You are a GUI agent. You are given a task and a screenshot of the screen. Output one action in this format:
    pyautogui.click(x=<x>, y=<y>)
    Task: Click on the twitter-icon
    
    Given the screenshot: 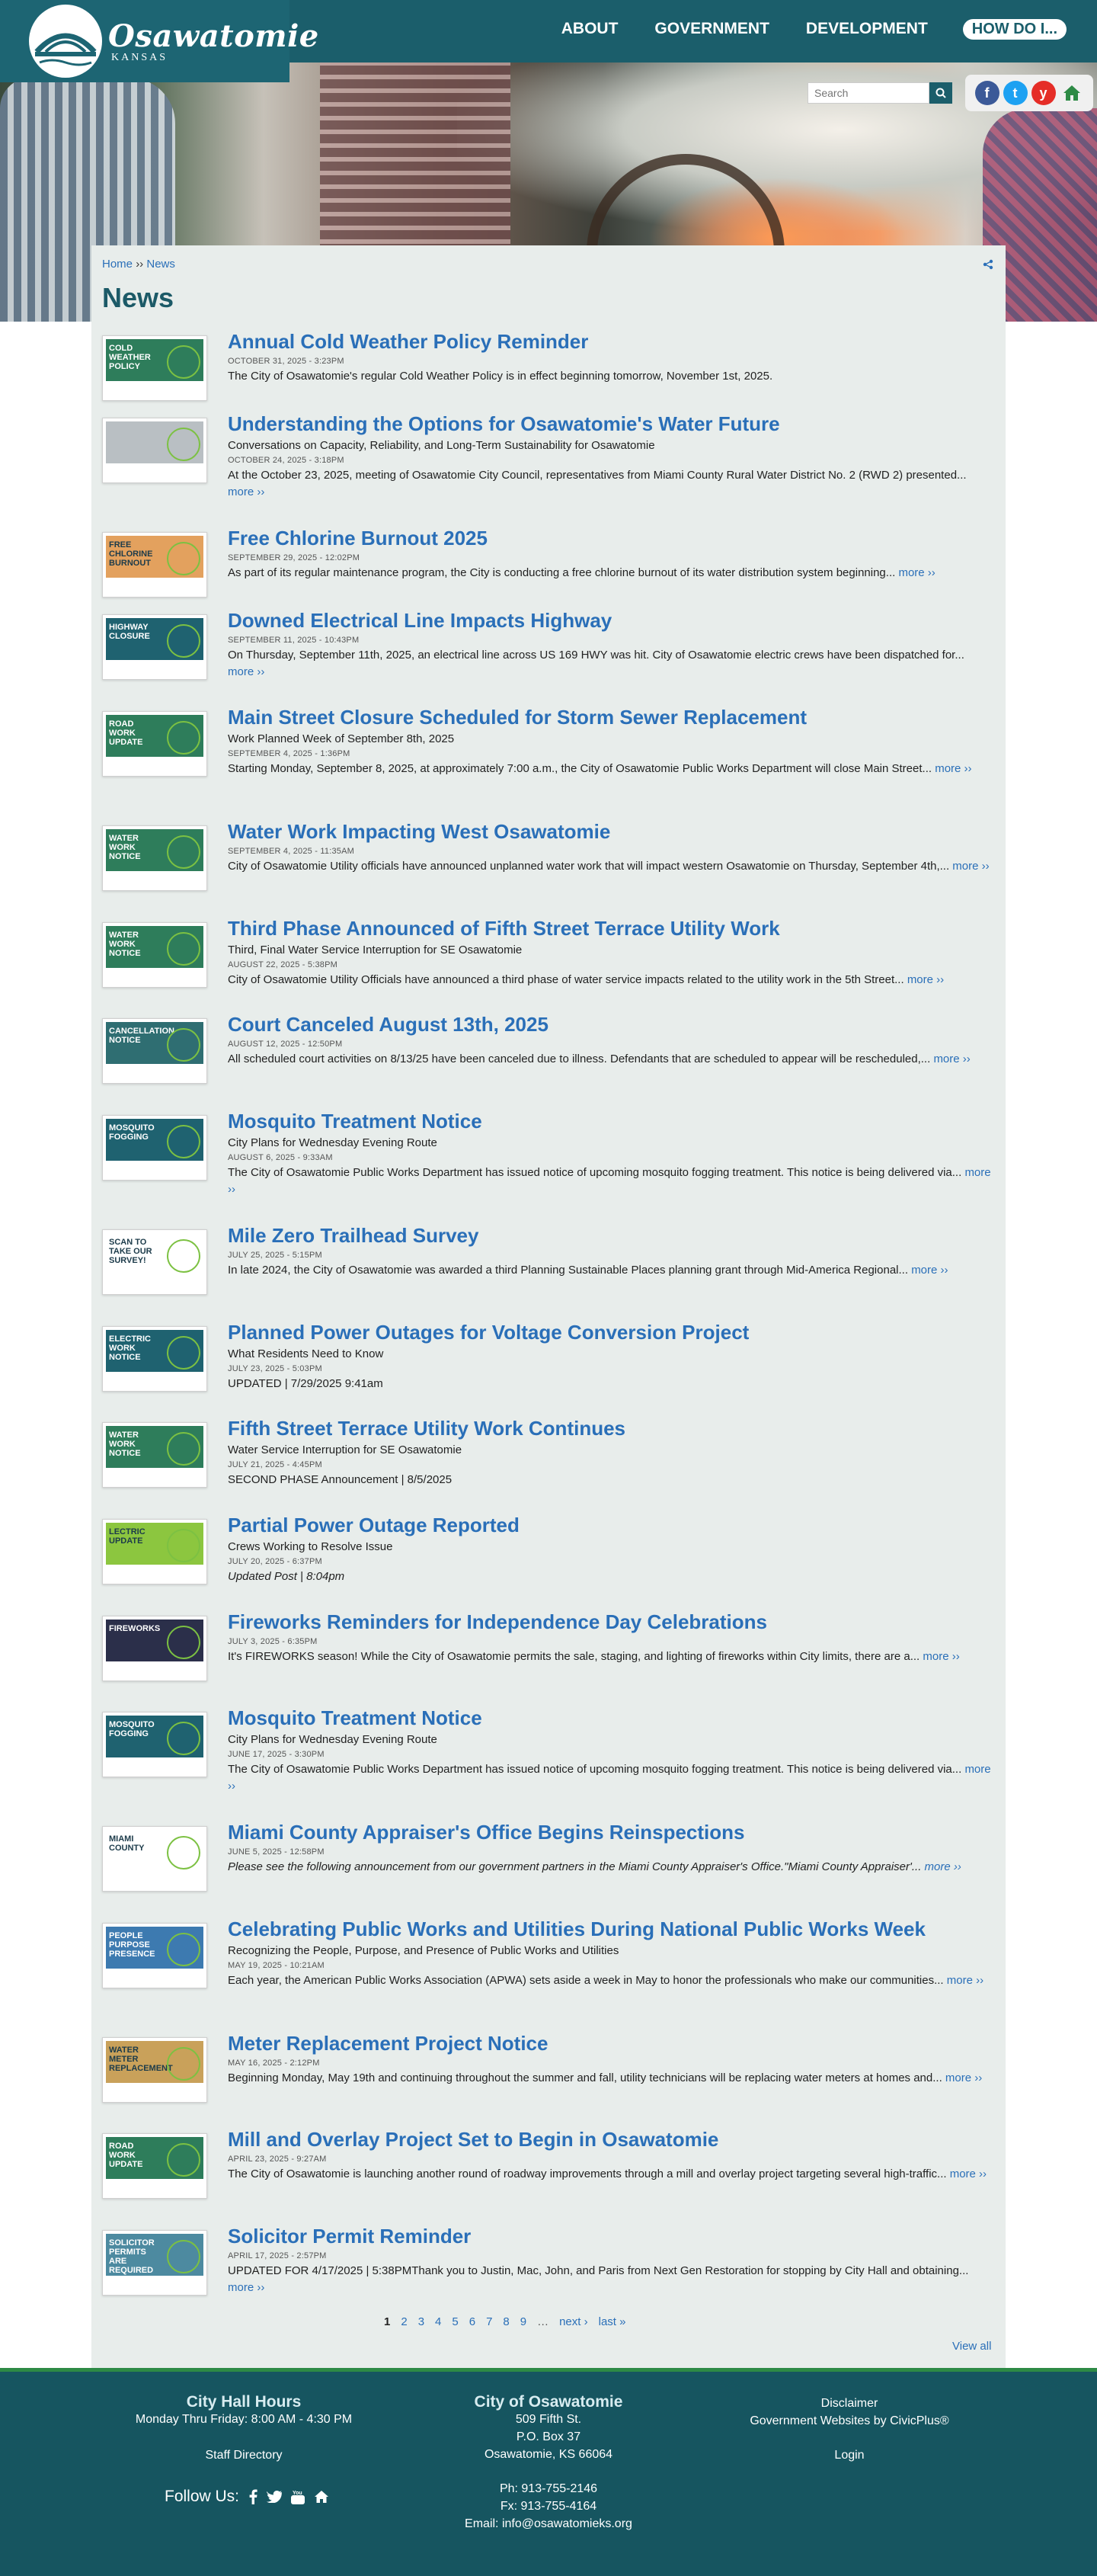 What is the action you would take?
    pyautogui.click(x=275, y=2497)
    